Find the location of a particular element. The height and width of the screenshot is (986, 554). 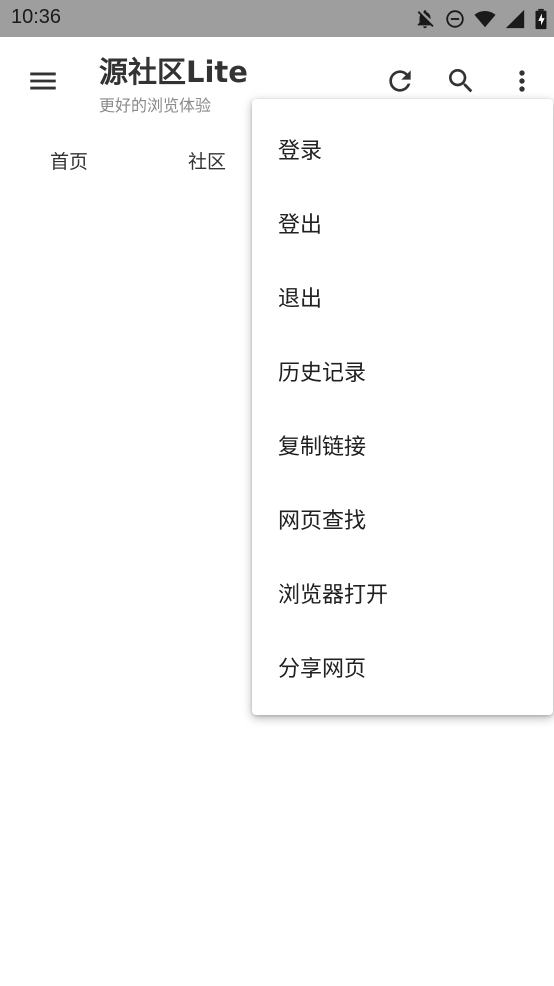

menu-item-exit: 退出 is located at coordinates (402, 297).